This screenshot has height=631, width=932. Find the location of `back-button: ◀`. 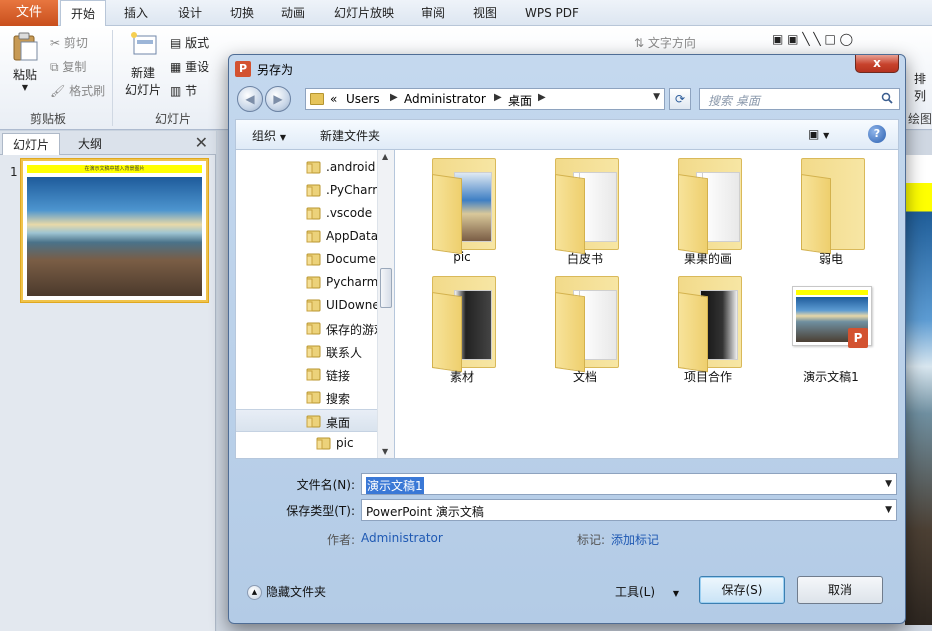

back-button: ◀ is located at coordinates (250, 99).